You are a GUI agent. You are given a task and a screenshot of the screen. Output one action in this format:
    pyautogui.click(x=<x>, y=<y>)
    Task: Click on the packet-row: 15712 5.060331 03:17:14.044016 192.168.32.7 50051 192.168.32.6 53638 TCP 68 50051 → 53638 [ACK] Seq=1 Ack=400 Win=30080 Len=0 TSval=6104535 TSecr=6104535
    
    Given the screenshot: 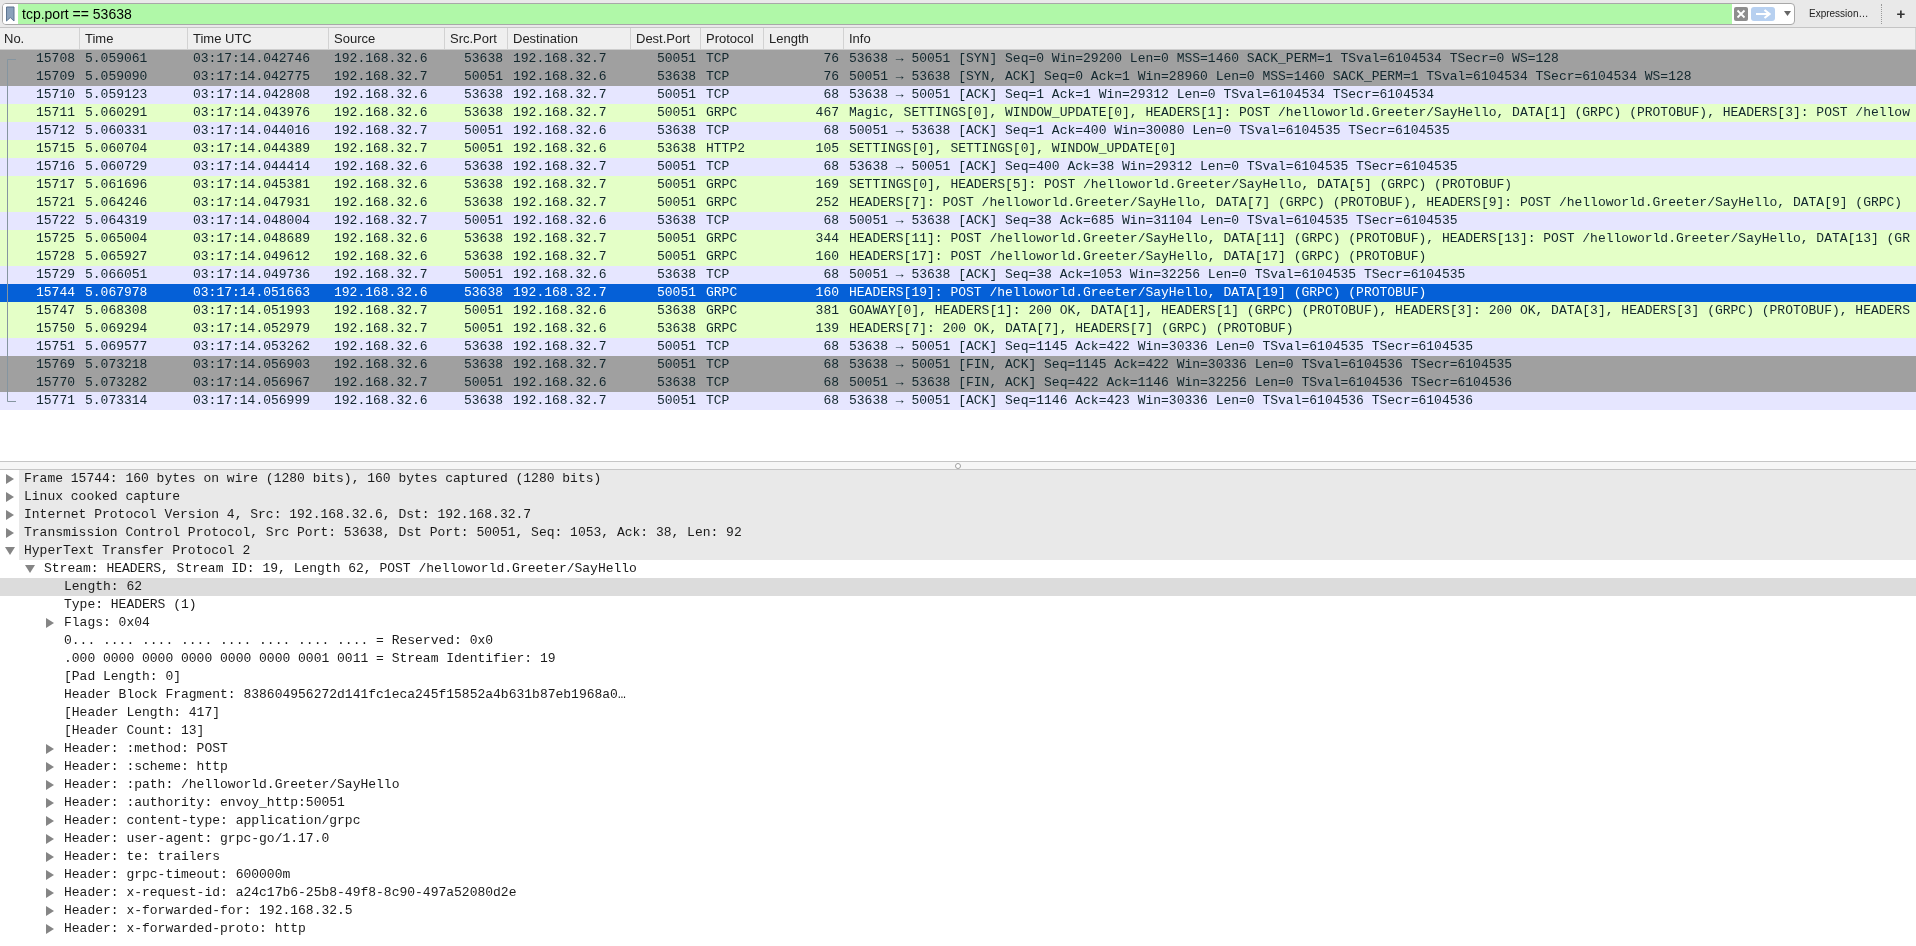 What is the action you would take?
    pyautogui.click(x=958, y=131)
    